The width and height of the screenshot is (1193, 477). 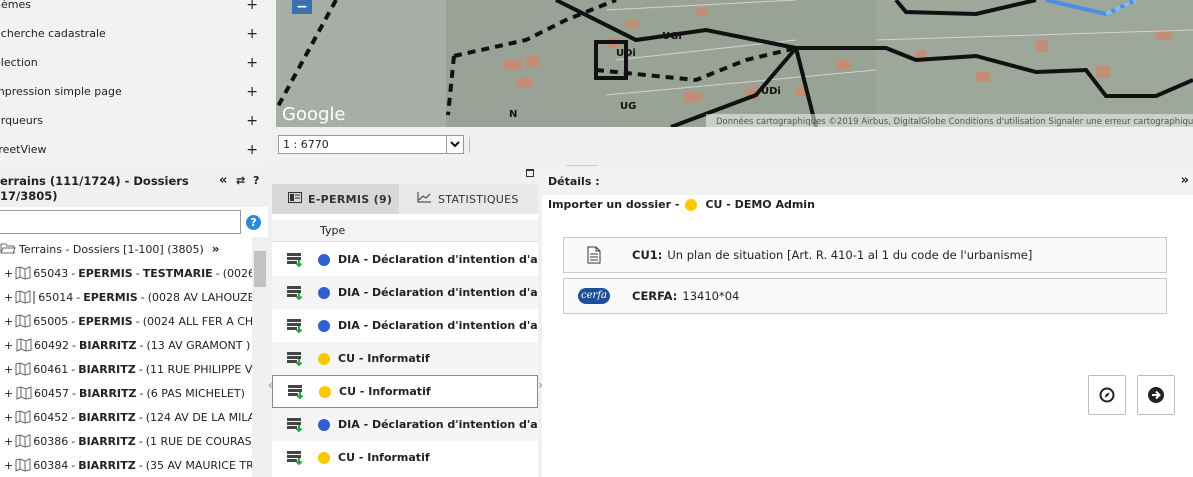 I want to click on next-page-icon: », so click(x=216, y=249).